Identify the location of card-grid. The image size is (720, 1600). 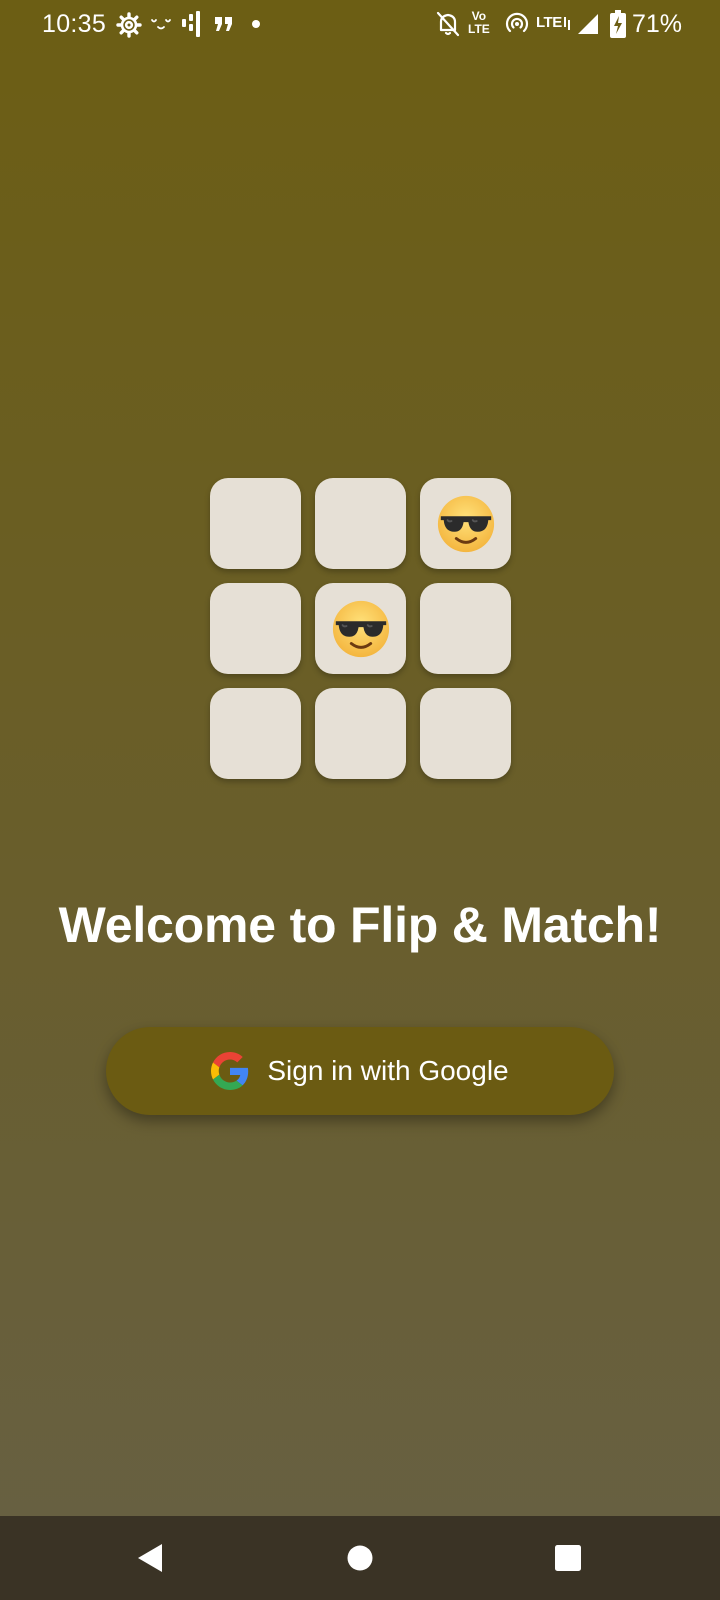
(361, 629).